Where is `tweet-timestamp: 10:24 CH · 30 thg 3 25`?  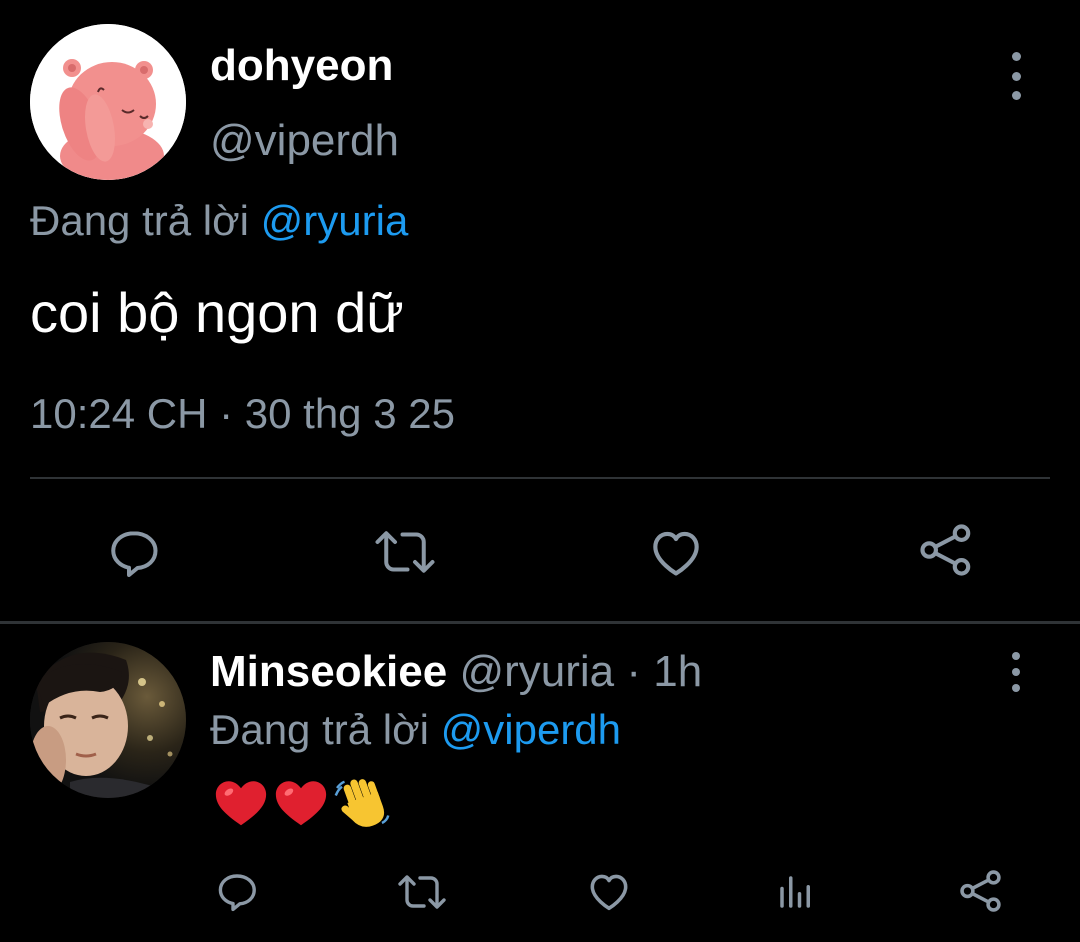
tweet-timestamp: 10:24 CH · 30 thg 3 25 is located at coordinates (242, 414).